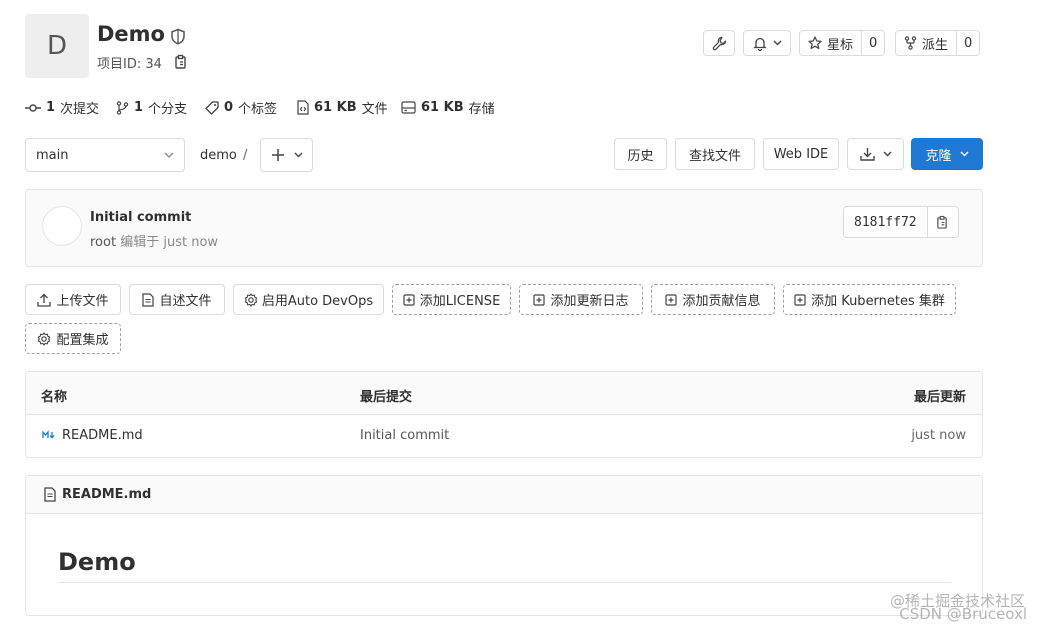  I want to click on upload-file-label: 上传文件, so click(82, 301).